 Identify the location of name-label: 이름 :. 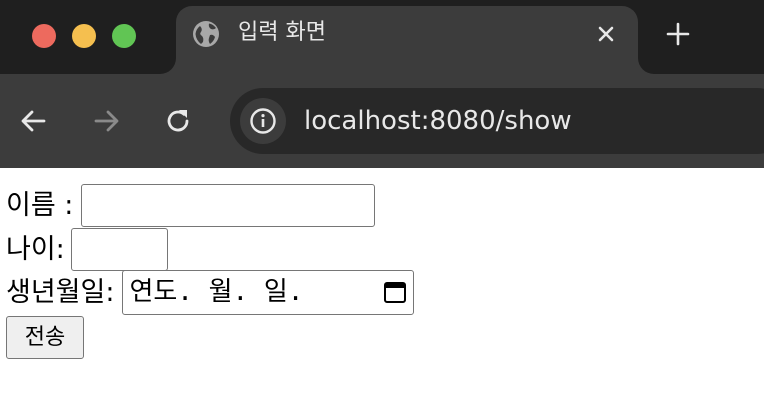
(40, 205).